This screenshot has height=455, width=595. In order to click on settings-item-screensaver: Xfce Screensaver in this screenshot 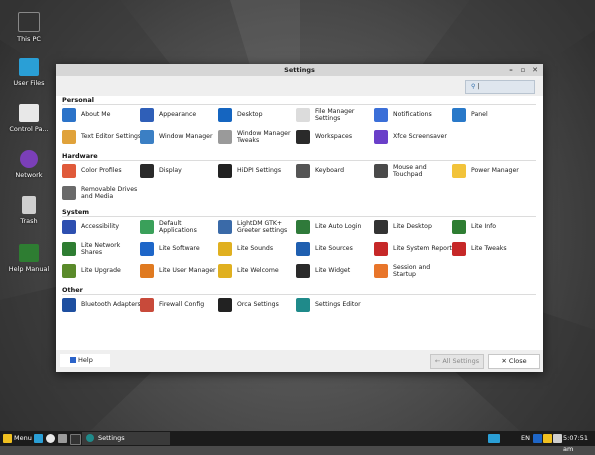, I will do `click(414, 137)`.